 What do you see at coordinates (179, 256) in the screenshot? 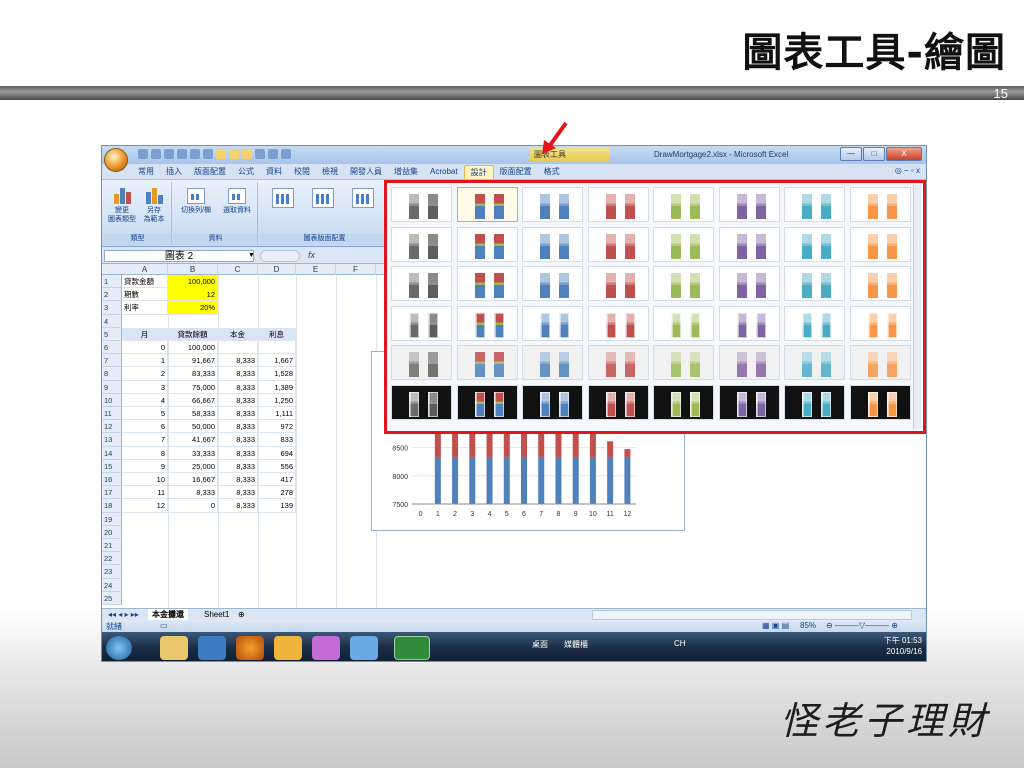
I see `name-box: 圖表 2` at bounding box center [179, 256].